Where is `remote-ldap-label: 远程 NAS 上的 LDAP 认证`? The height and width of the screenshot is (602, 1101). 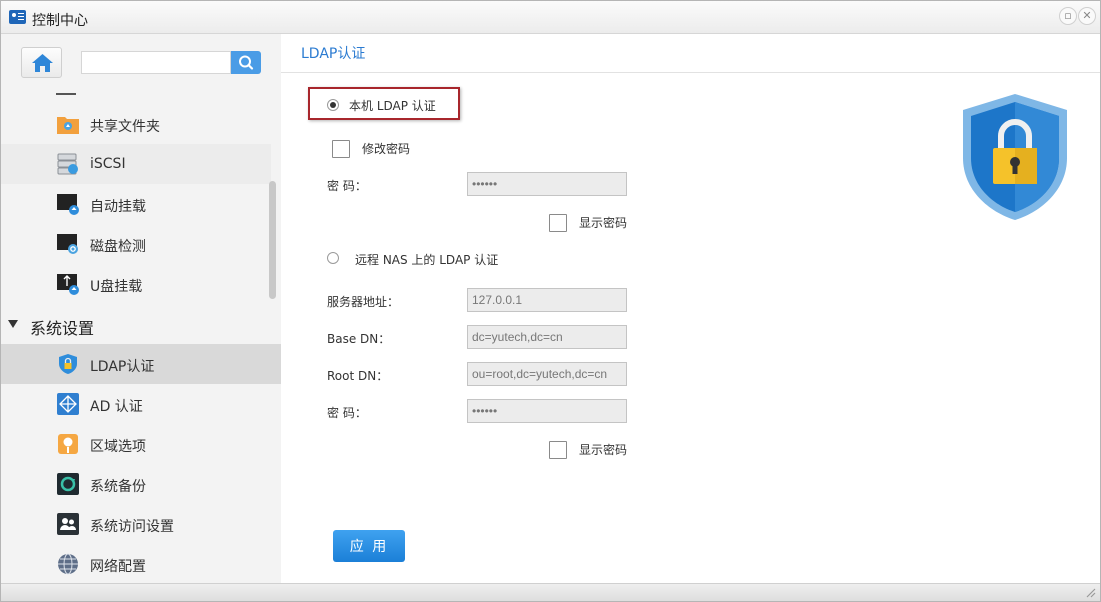
remote-ldap-label: 远程 NAS 上的 LDAP 认证 is located at coordinates (427, 260).